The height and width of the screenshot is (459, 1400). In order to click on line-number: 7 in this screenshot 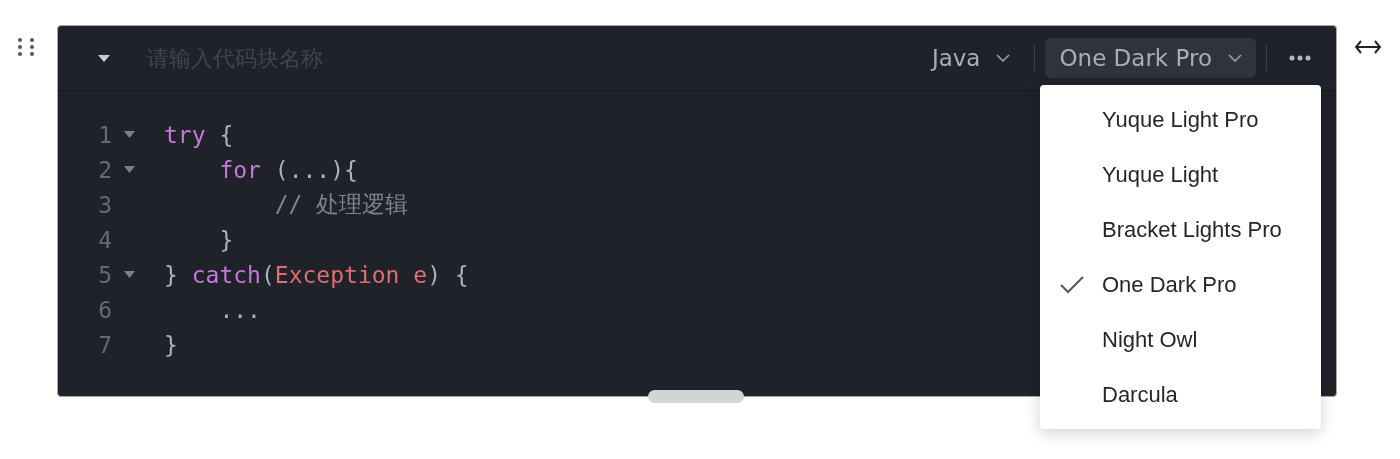, I will do `click(104, 344)`.